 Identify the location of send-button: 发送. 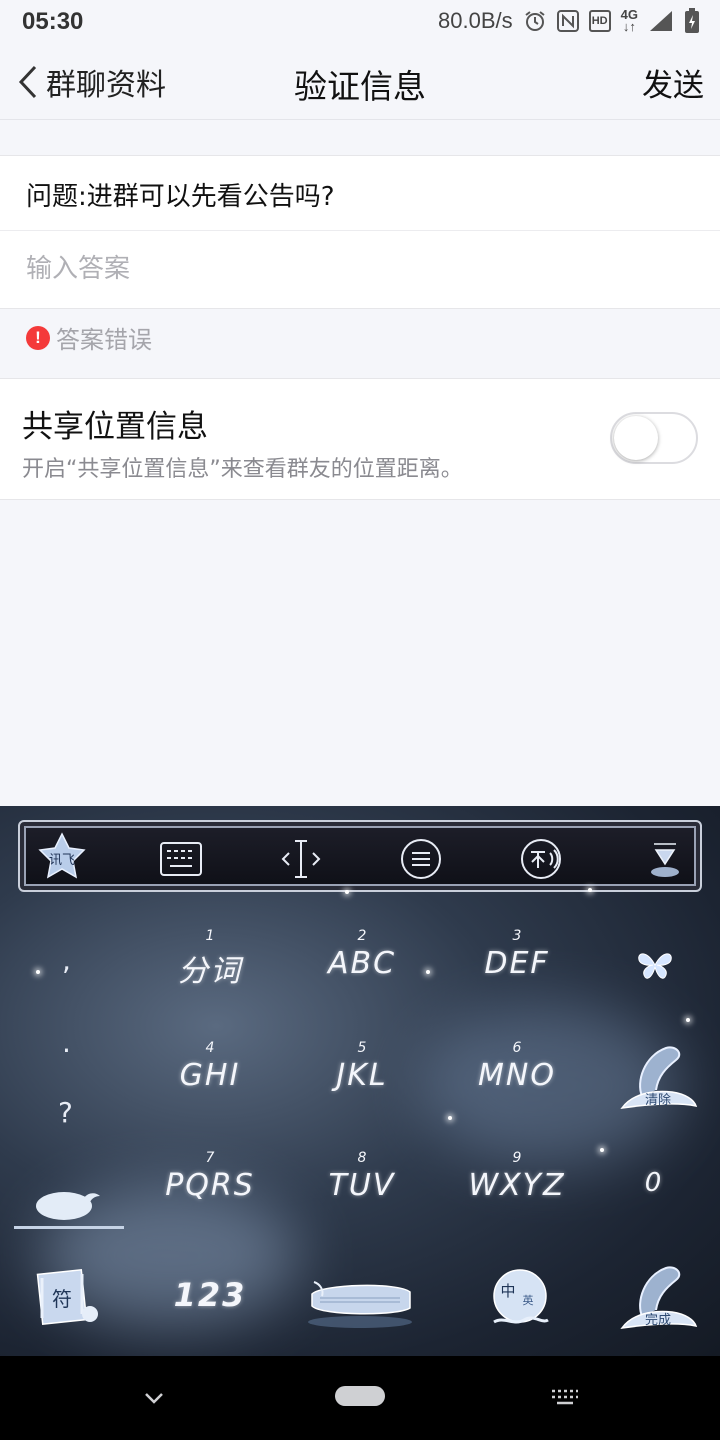
(673, 82).